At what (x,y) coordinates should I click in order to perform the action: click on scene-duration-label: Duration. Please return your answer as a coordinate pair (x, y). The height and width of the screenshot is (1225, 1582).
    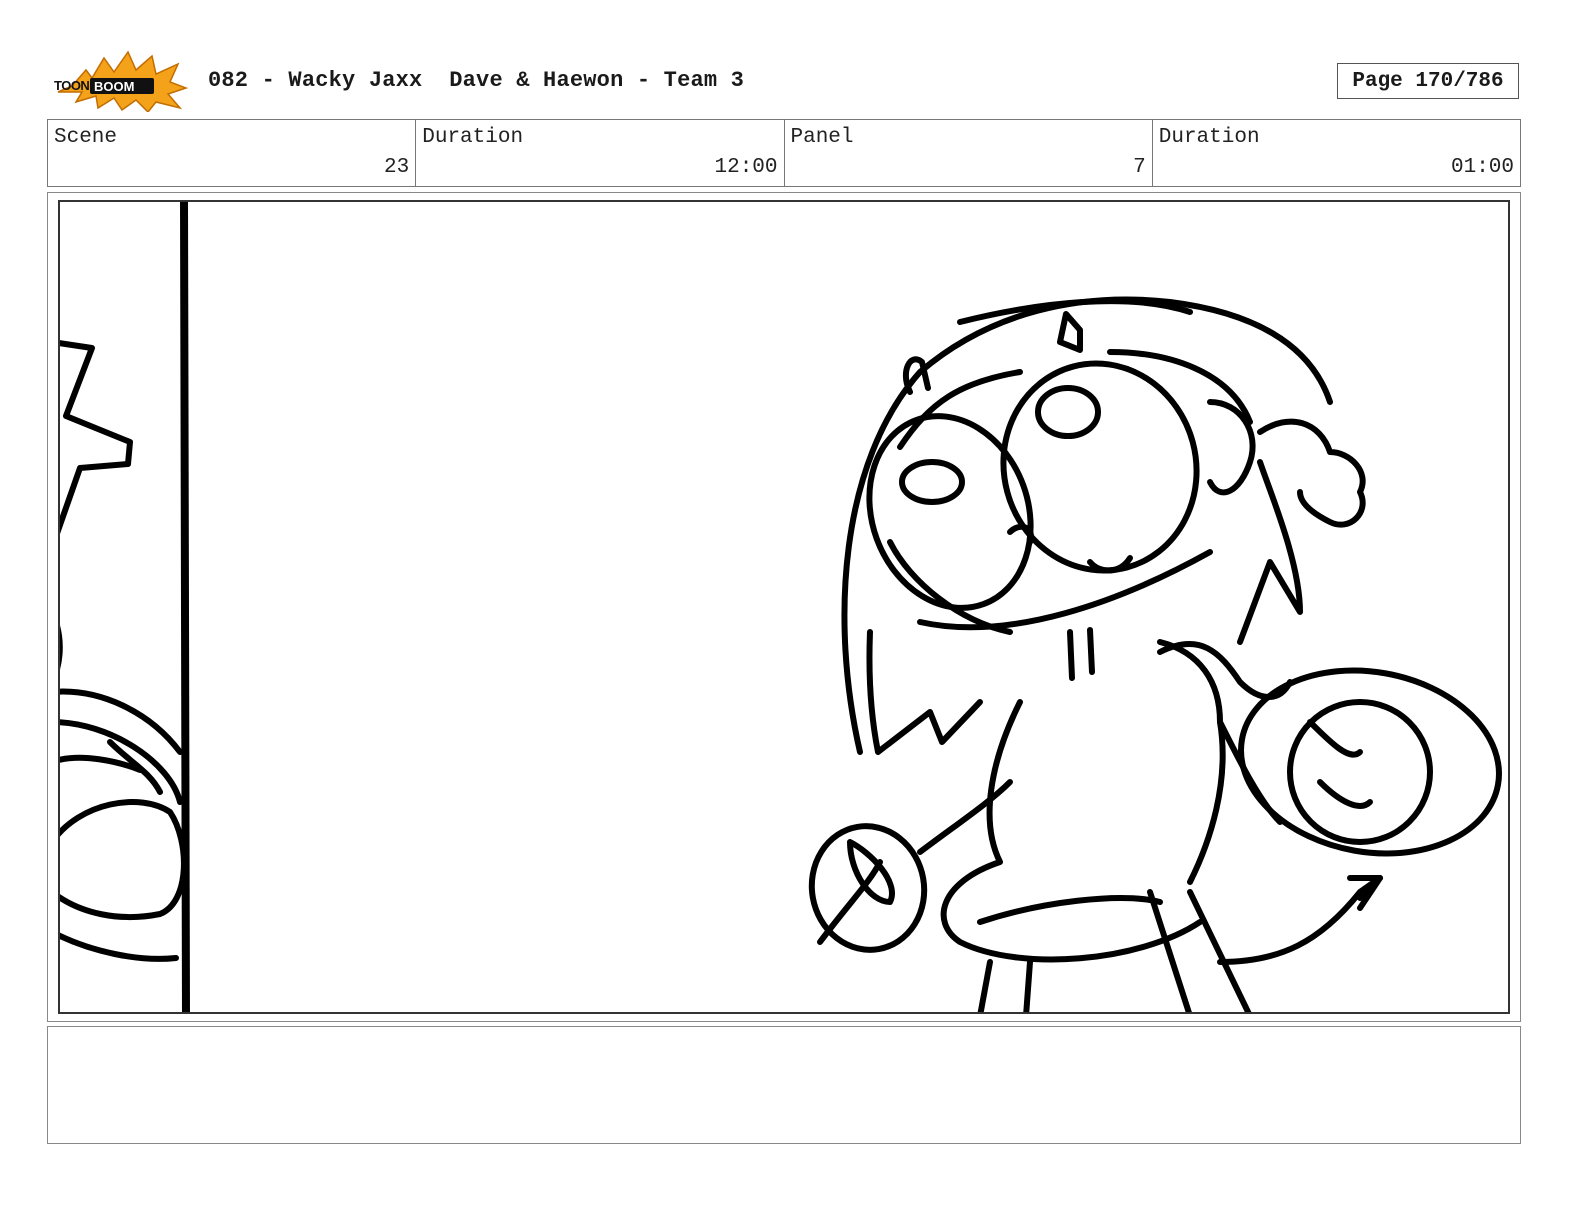
    Looking at the image, I should click on (473, 137).